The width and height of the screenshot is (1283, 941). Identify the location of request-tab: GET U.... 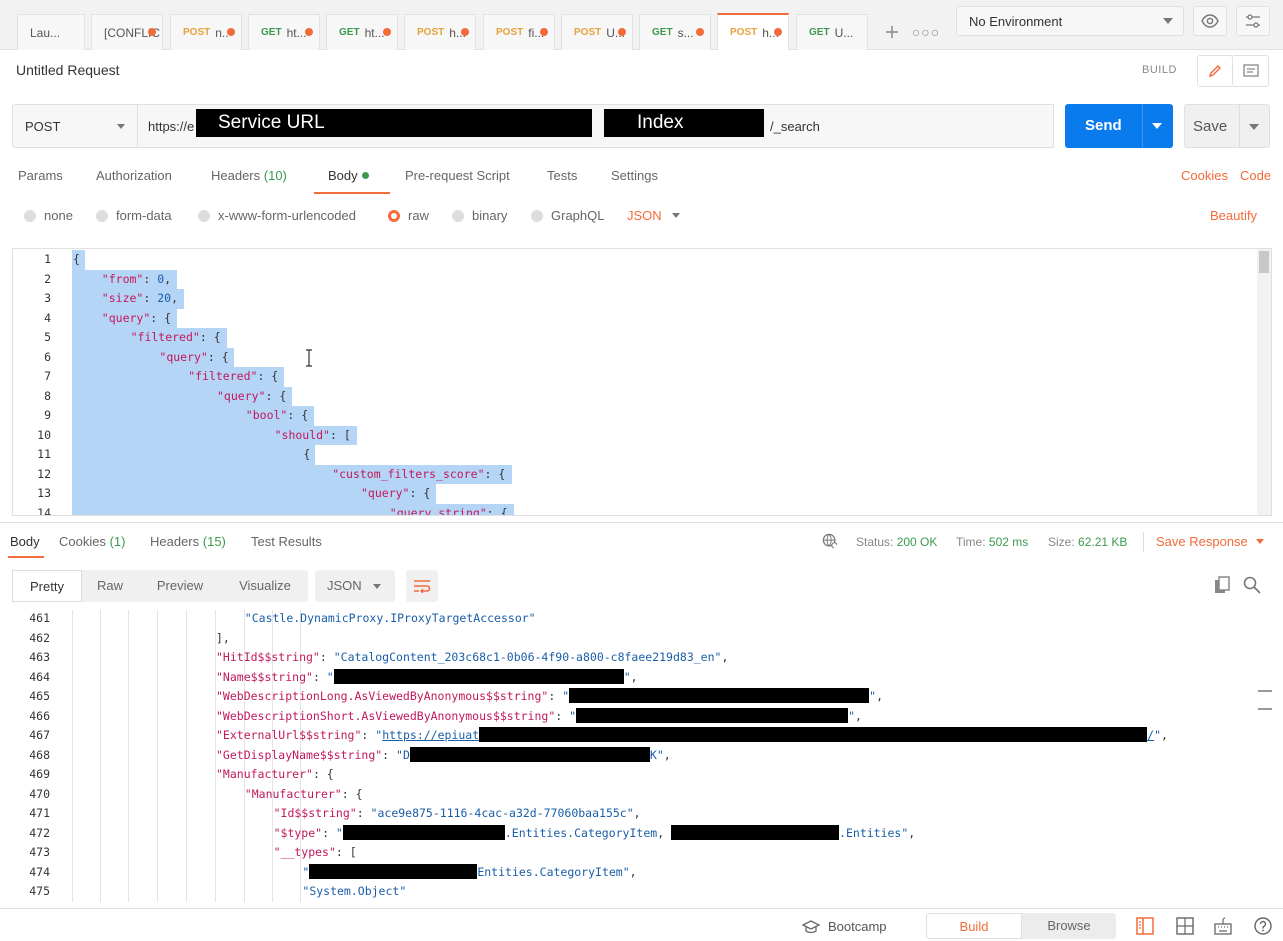
(832, 32).